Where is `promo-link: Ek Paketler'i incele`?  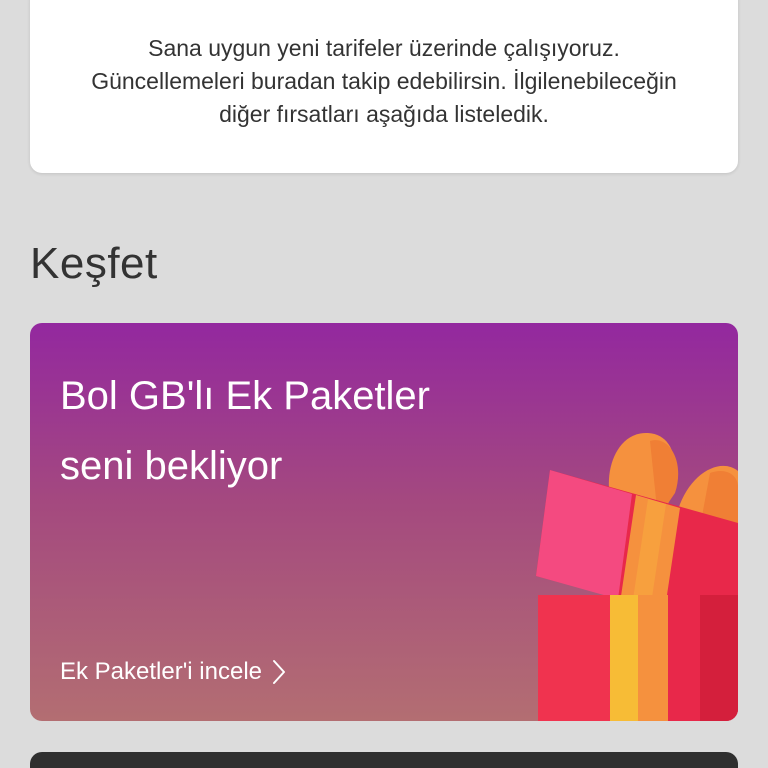
promo-link: Ek Paketler'i incele is located at coordinates (173, 672).